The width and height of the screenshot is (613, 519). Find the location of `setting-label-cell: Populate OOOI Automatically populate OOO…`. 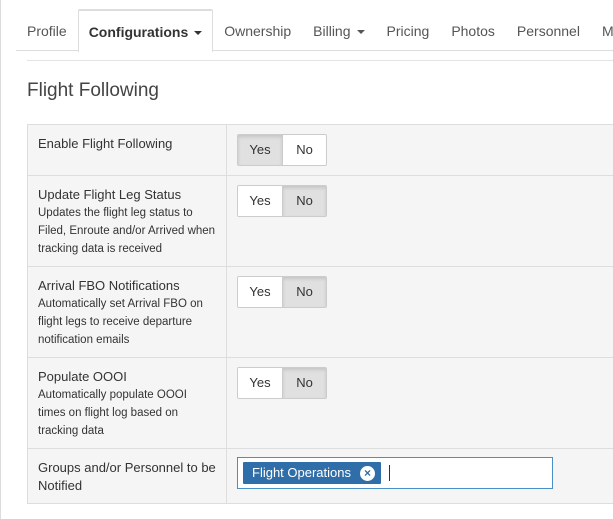

setting-label-cell: Populate OOOI Automatically populate OOO… is located at coordinates (127, 403).